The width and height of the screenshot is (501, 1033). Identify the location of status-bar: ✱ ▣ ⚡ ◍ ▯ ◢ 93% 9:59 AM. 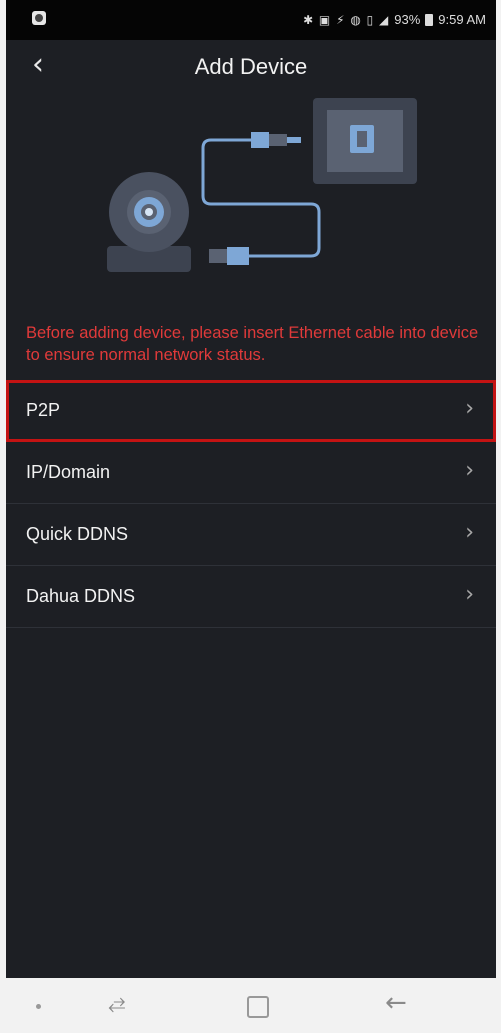
(251, 20).